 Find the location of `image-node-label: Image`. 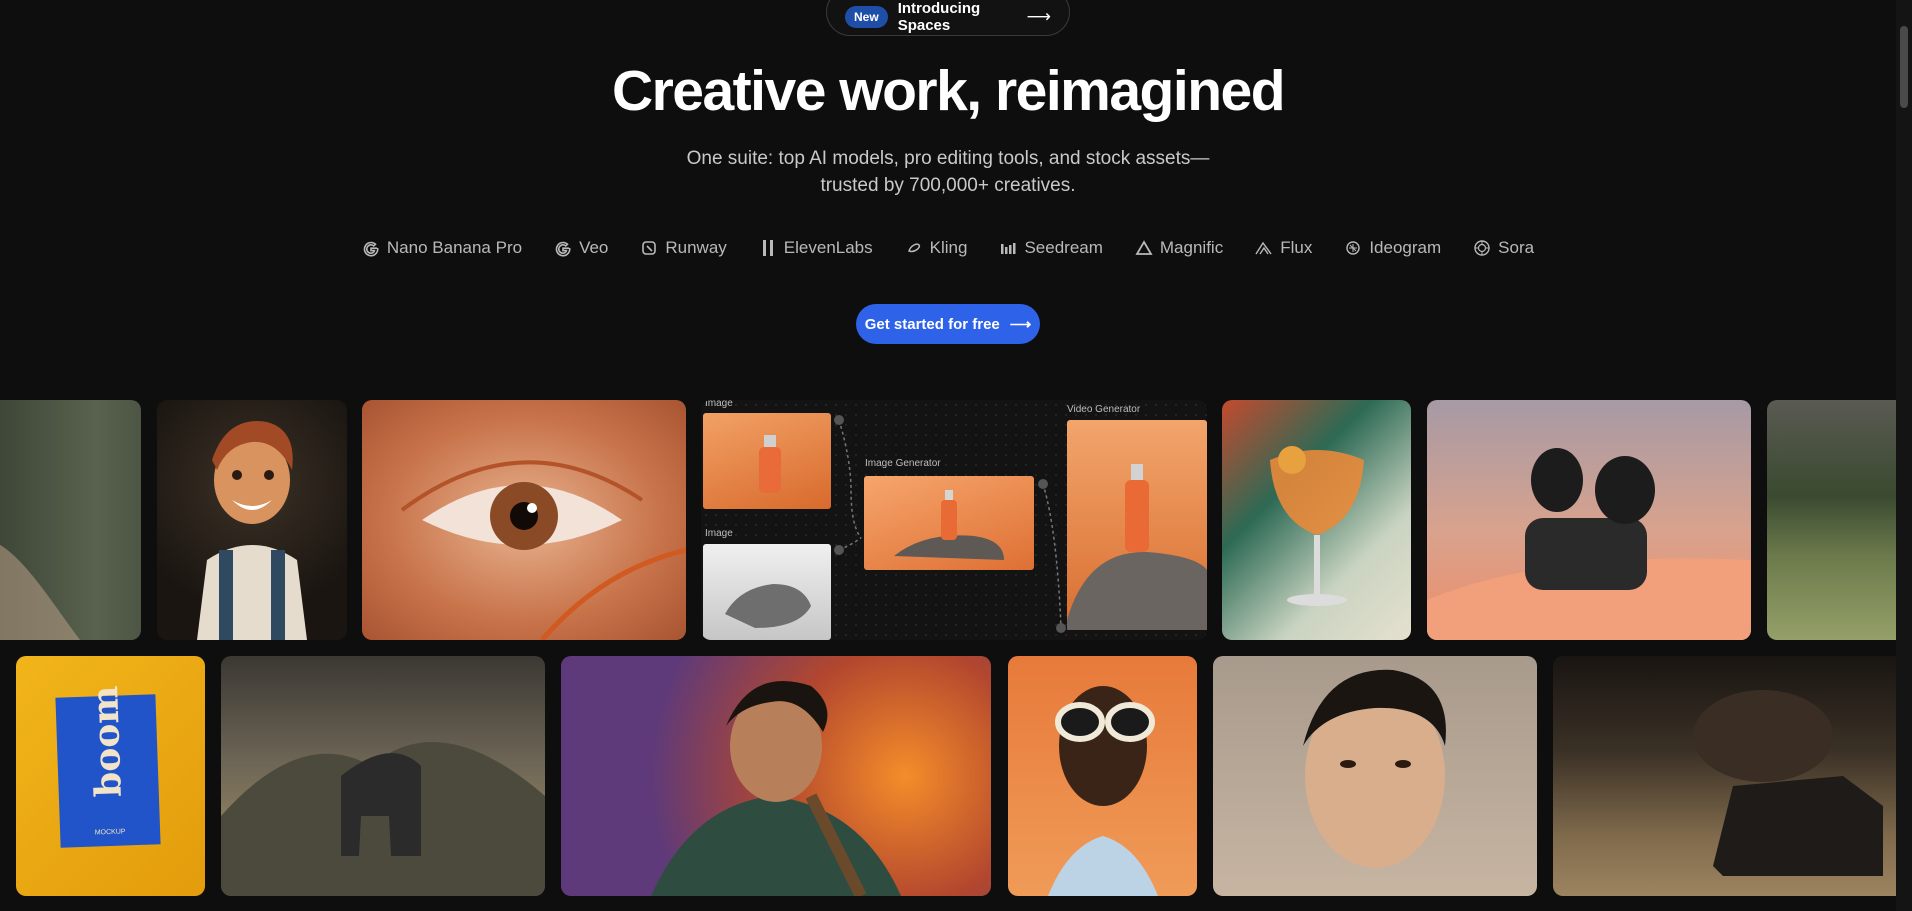

image-node-label: Image is located at coordinates (719, 404).